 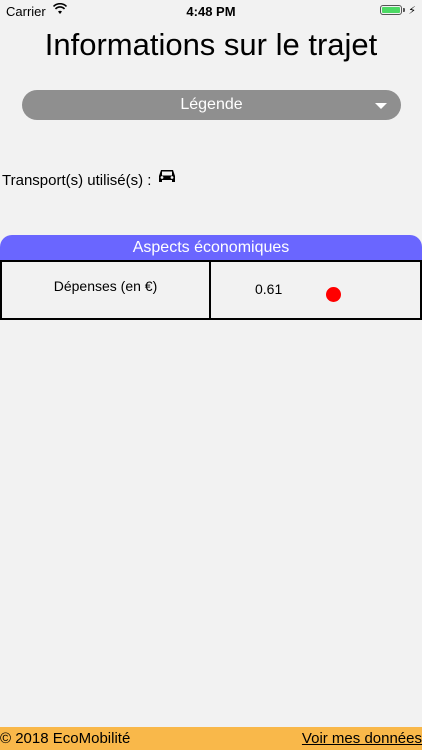 What do you see at coordinates (412, 11) in the screenshot?
I see `charging-icon: ⚡` at bounding box center [412, 11].